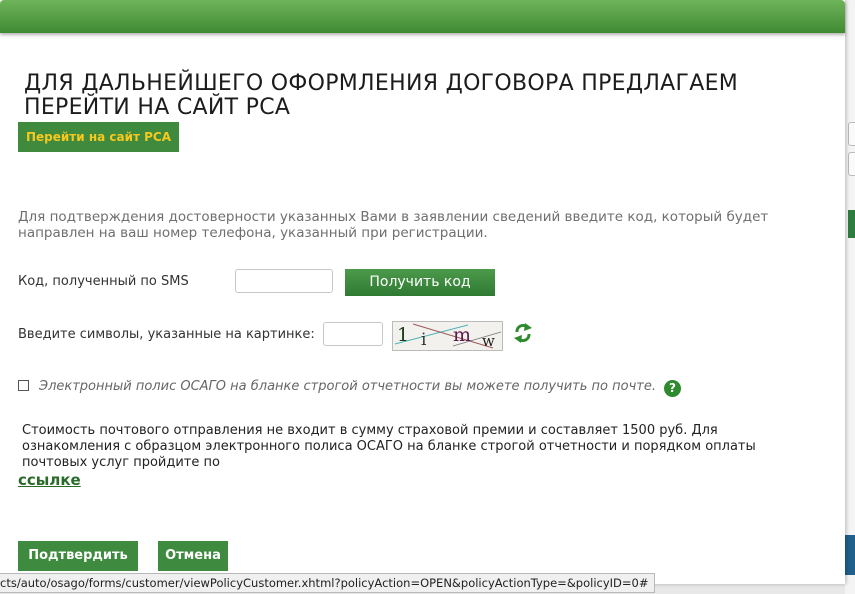 The width and height of the screenshot is (855, 594). What do you see at coordinates (49, 480) in the screenshot?
I see `sample-policy-link: ссылке` at bounding box center [49, 480].